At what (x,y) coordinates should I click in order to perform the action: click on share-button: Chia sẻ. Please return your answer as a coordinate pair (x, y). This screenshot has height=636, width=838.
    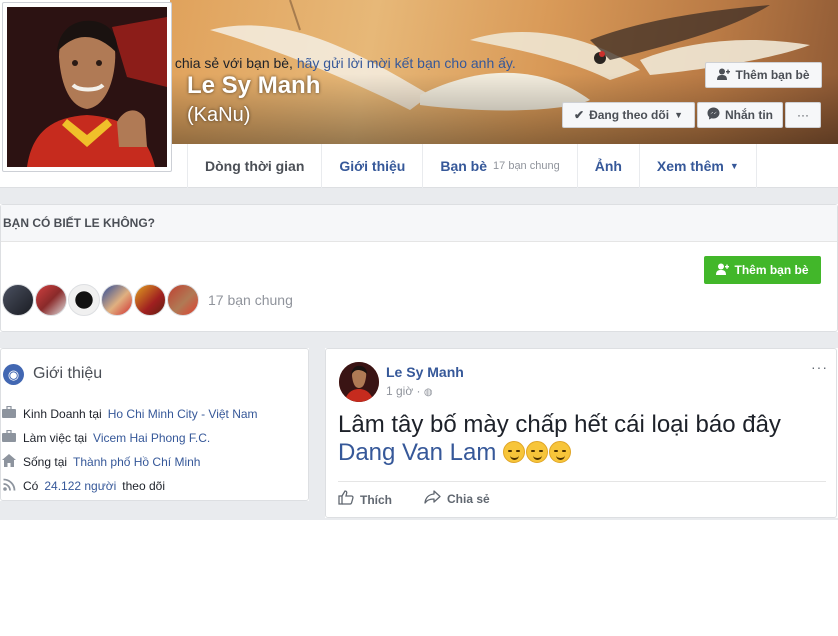
    Looking at the image, I should click on (457, 499).